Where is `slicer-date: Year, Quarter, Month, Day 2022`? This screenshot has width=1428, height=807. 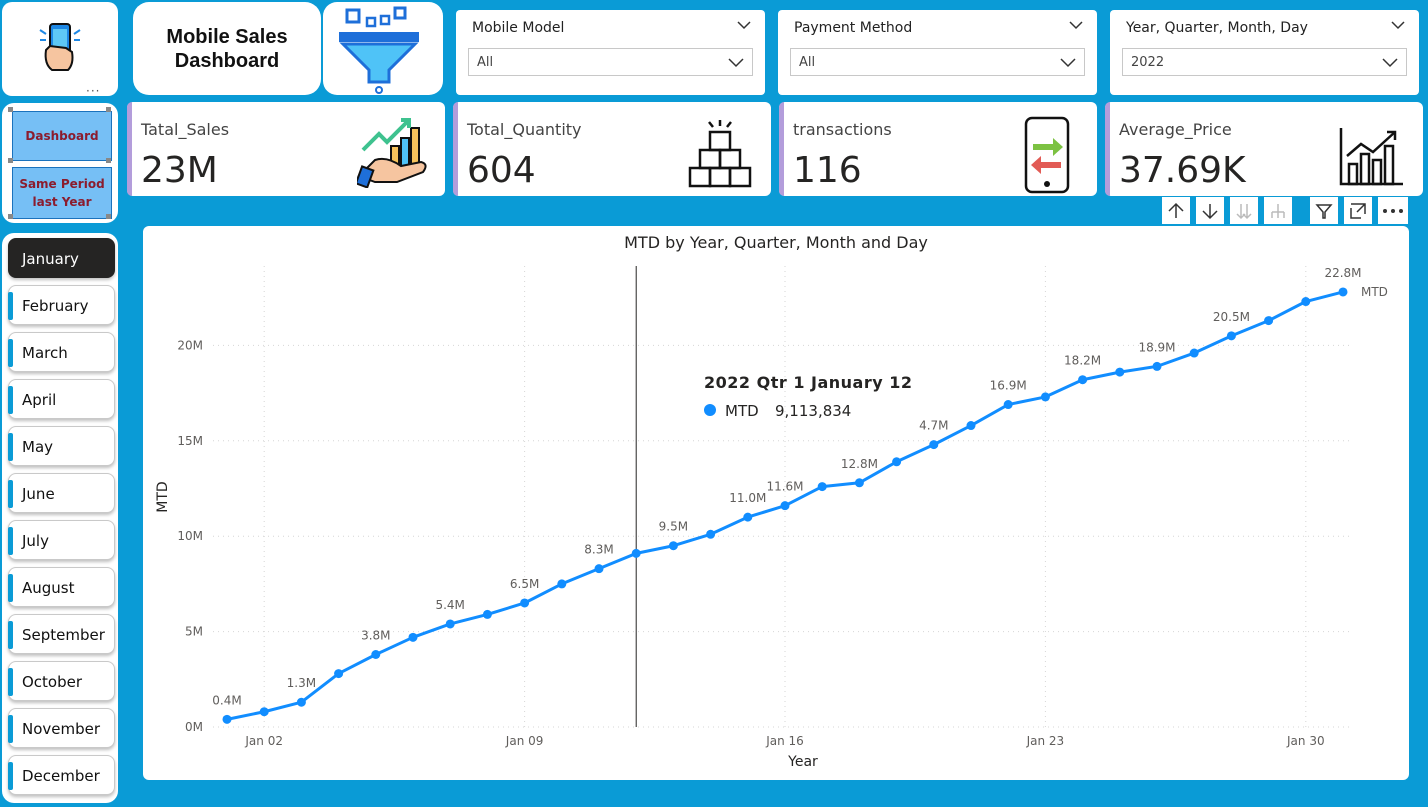 slicer-date: Year, Quarter, Month, Day 2022 is located at coordinates (1264, 52).